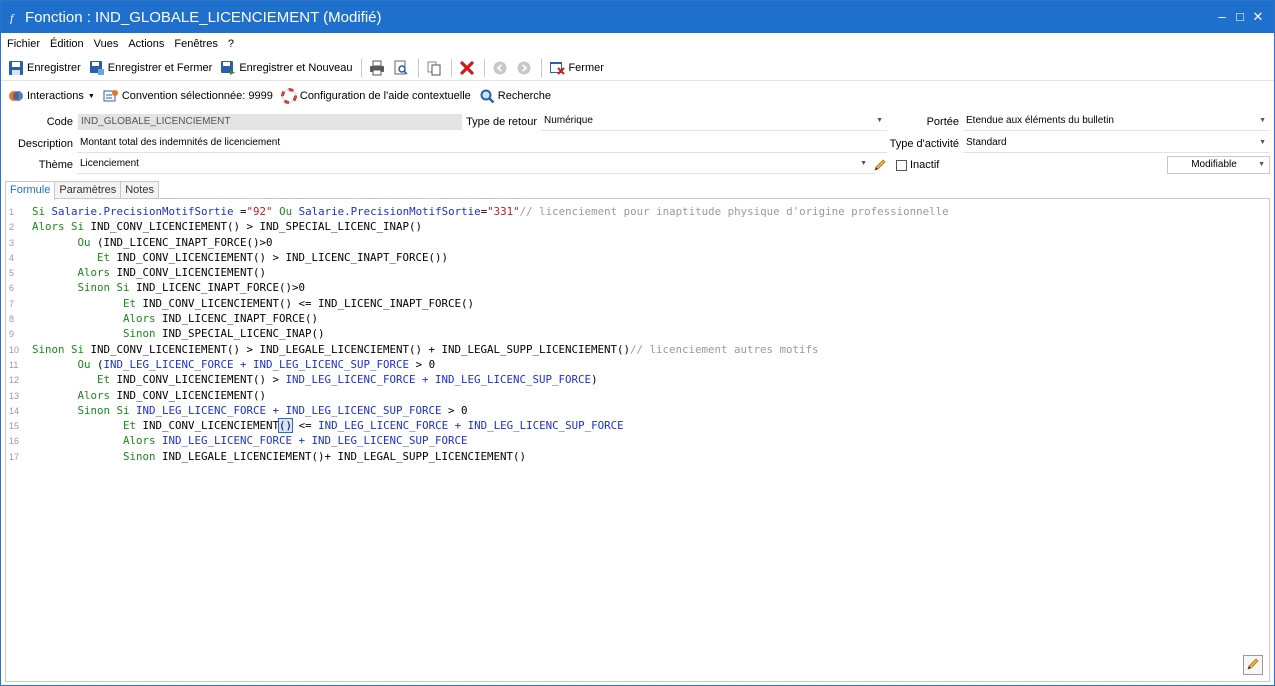 This screenshot has width=1275, height=686. What do you see at coordinates (142, 211) in the screenshot?
I see `code-token: Salarie.PrecisionMotifSortie` at bounding box center [142, 211].